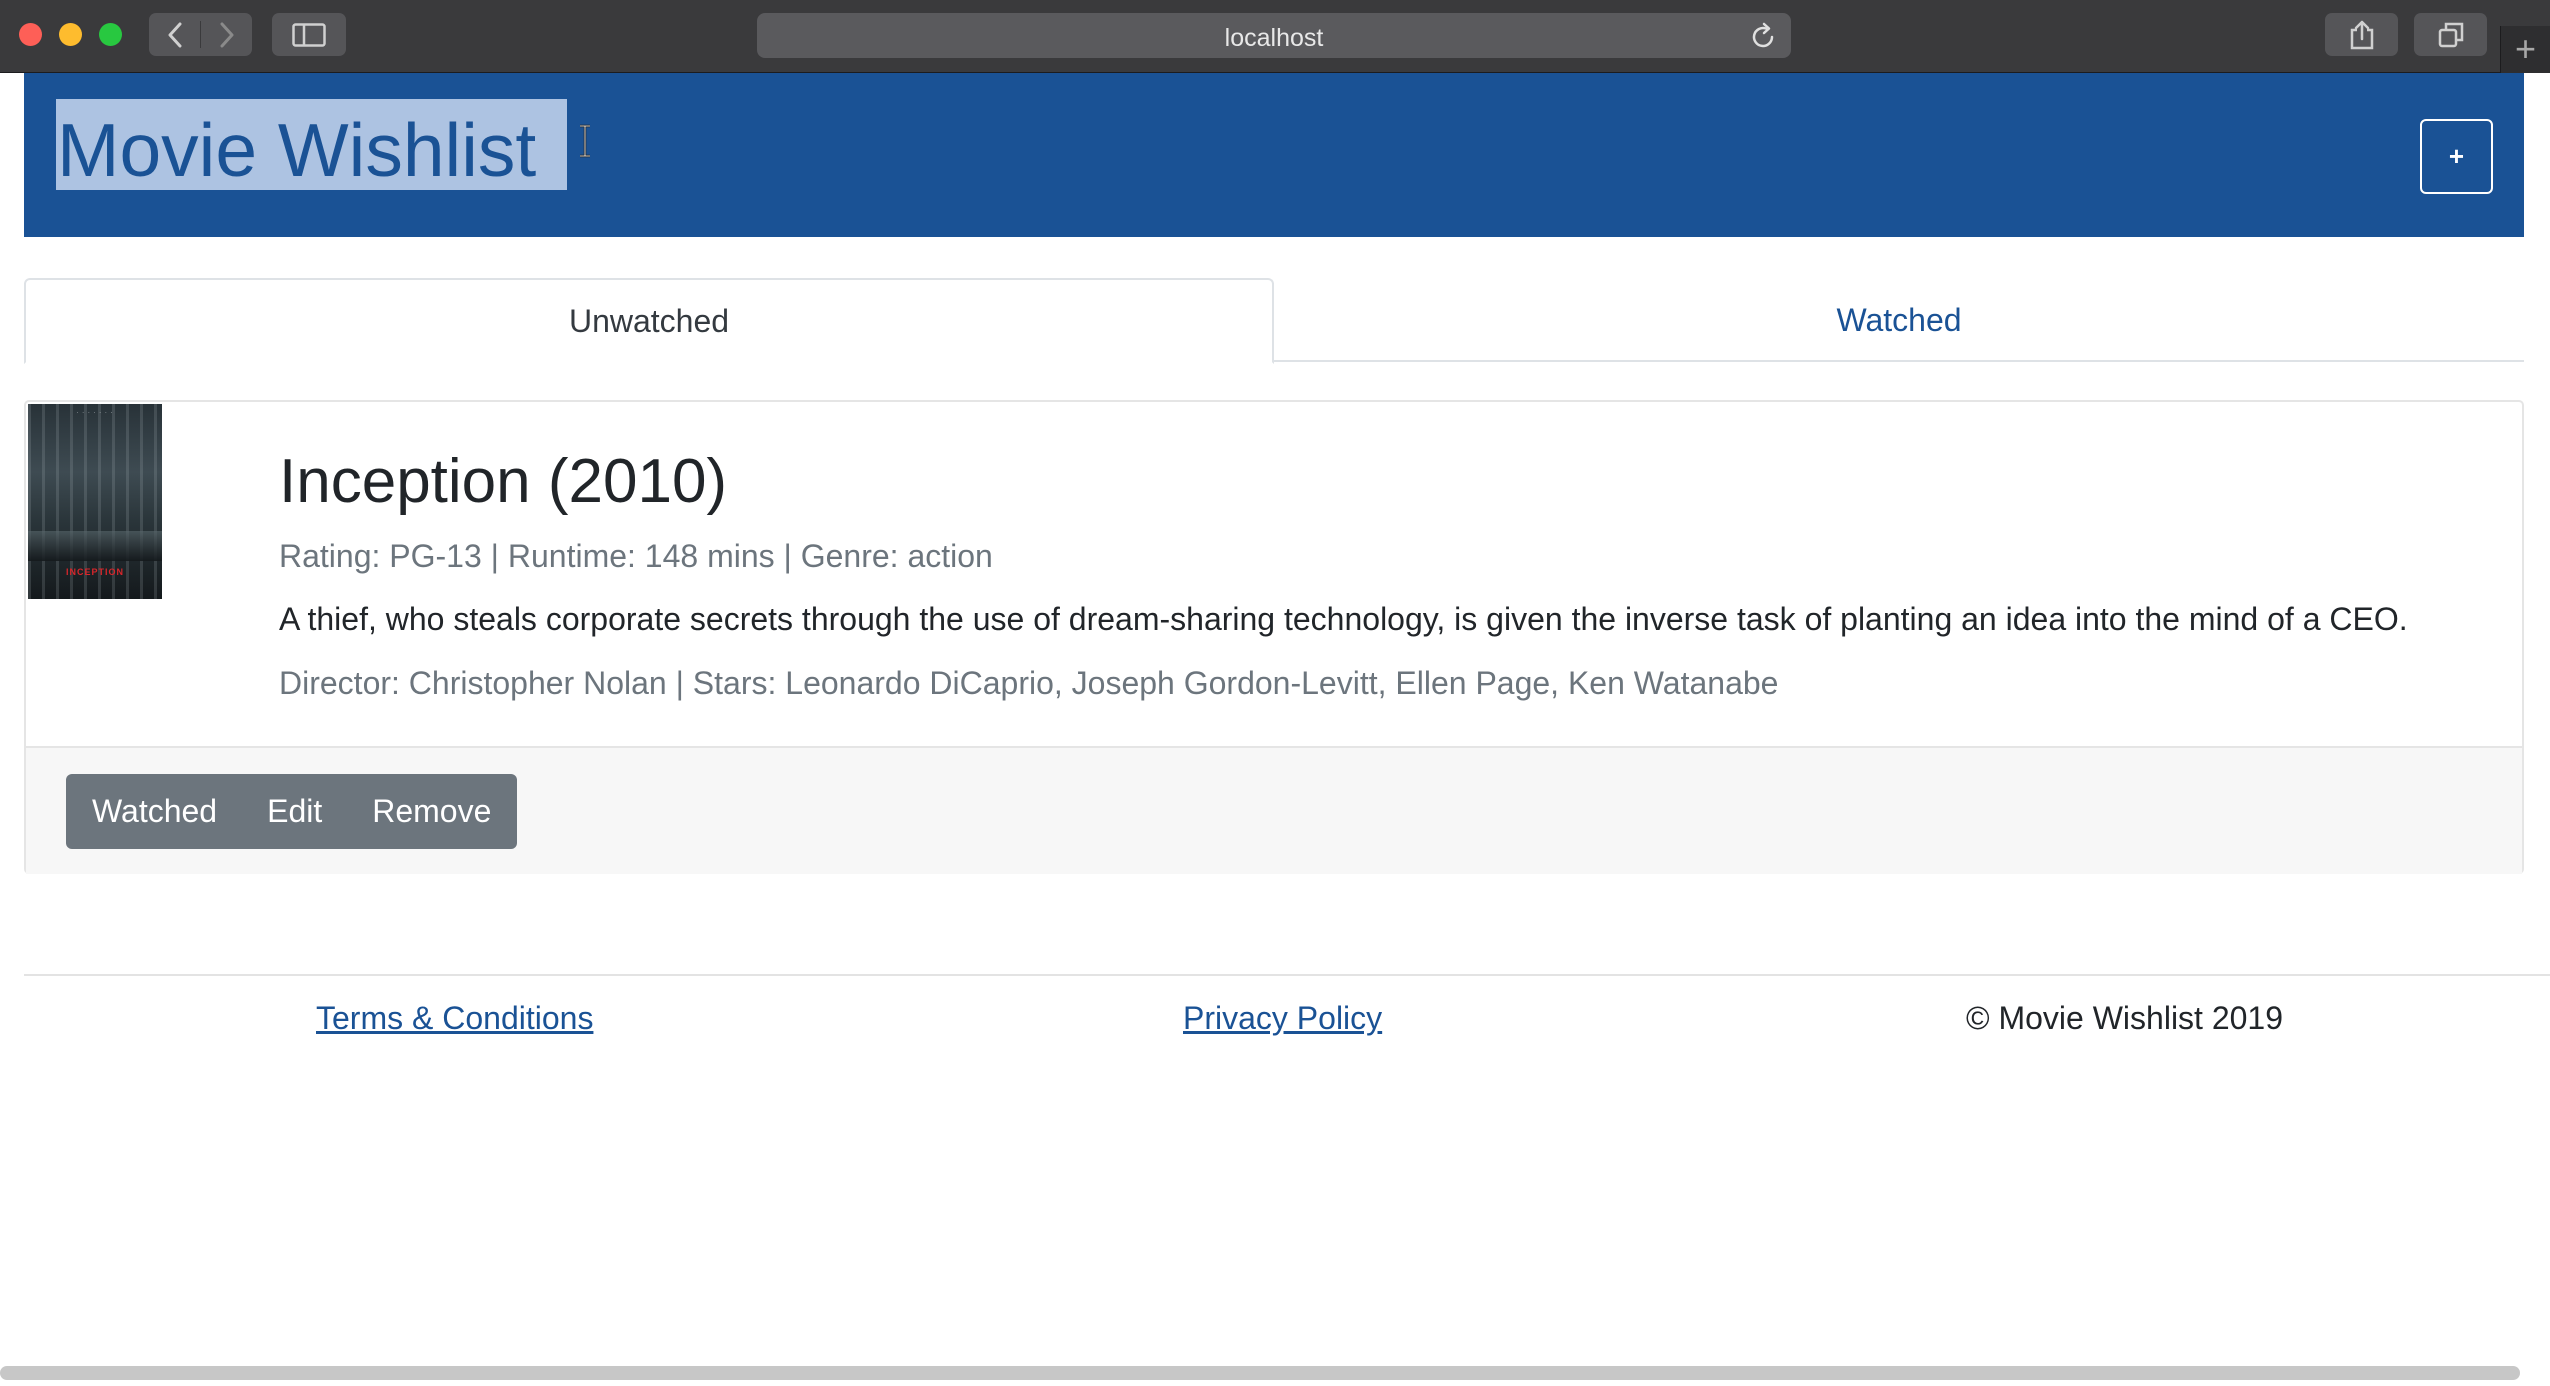 Image resolution: width=2550 pixels, height=1386 pixels. I want to click on app-navbar: Movie Wishlist +, so click(1274, 155).